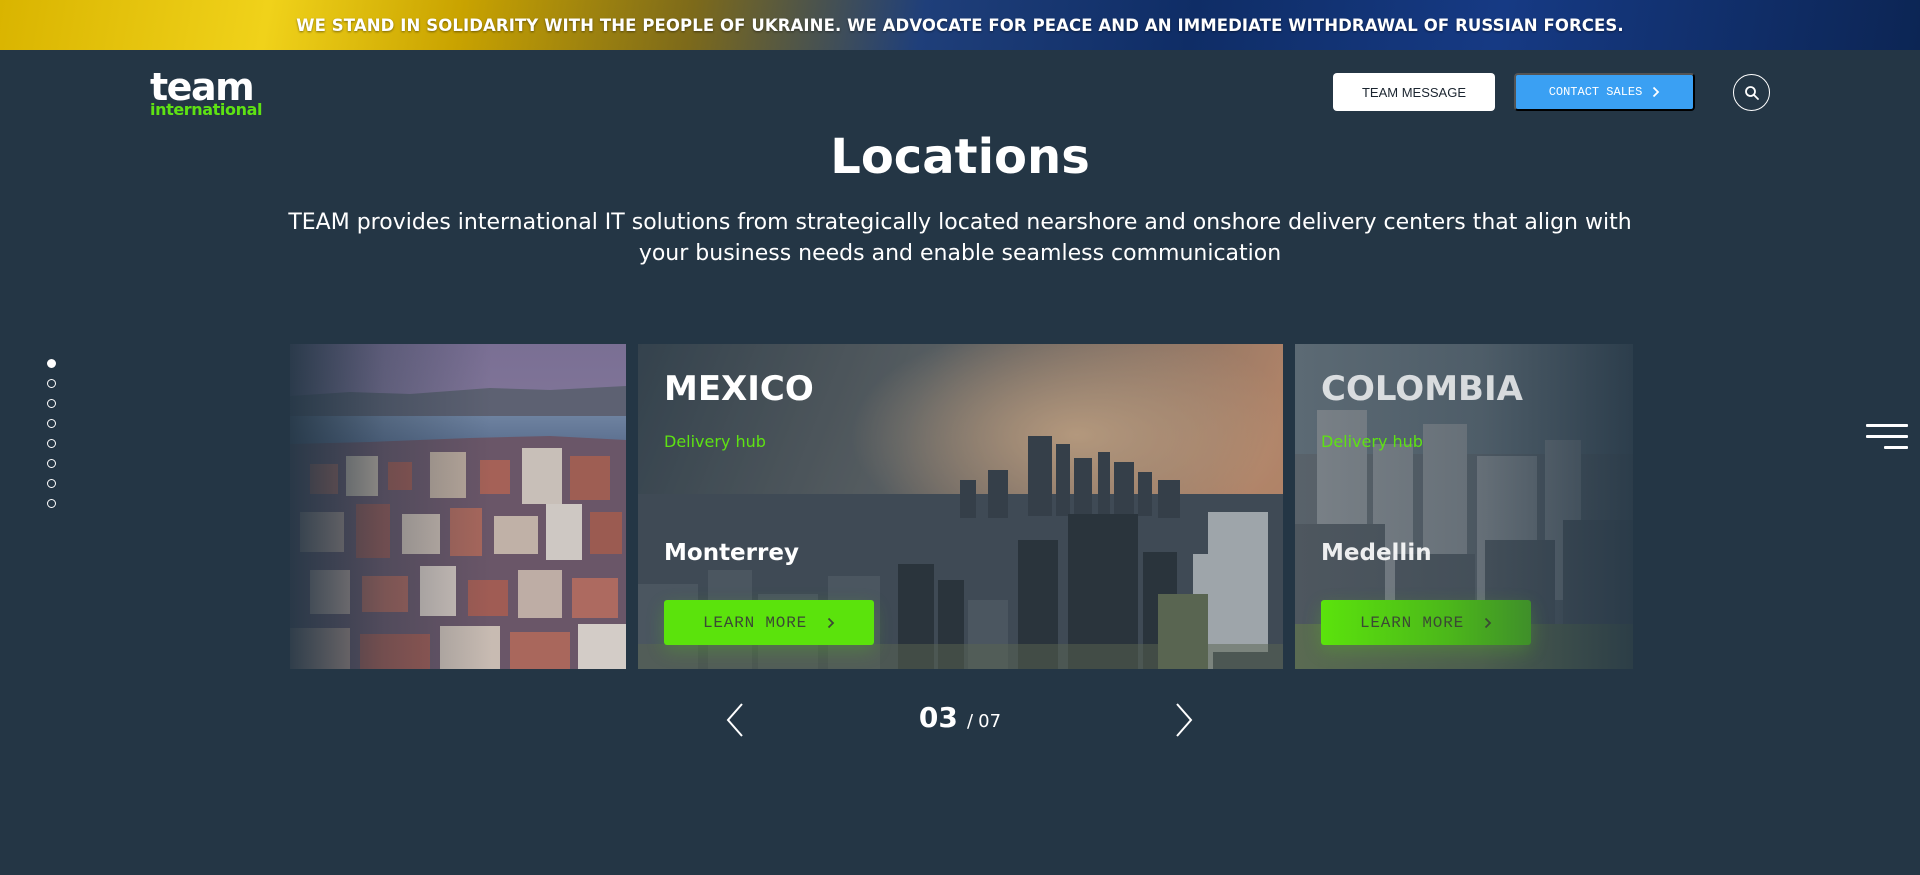 This screenshot has width=1920, height=875. Describe the element at coordinates (960, 717) in the screenshot. I see `slide-counter: 03 / 07` at that location.